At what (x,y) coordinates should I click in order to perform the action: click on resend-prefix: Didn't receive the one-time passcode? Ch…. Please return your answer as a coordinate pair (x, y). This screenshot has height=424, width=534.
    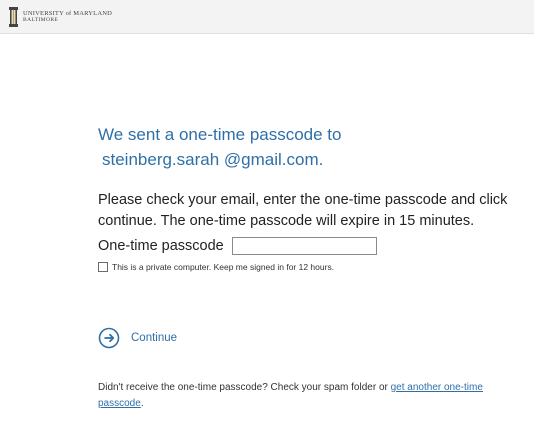
    Looking at the image, I should click on (244, 387).